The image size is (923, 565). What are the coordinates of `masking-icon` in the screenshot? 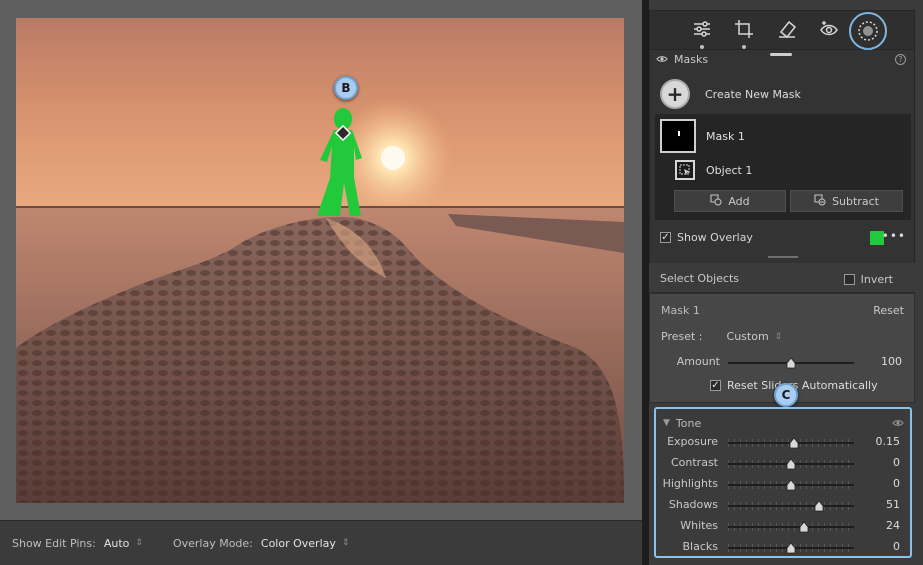 It's located at (868, 31).